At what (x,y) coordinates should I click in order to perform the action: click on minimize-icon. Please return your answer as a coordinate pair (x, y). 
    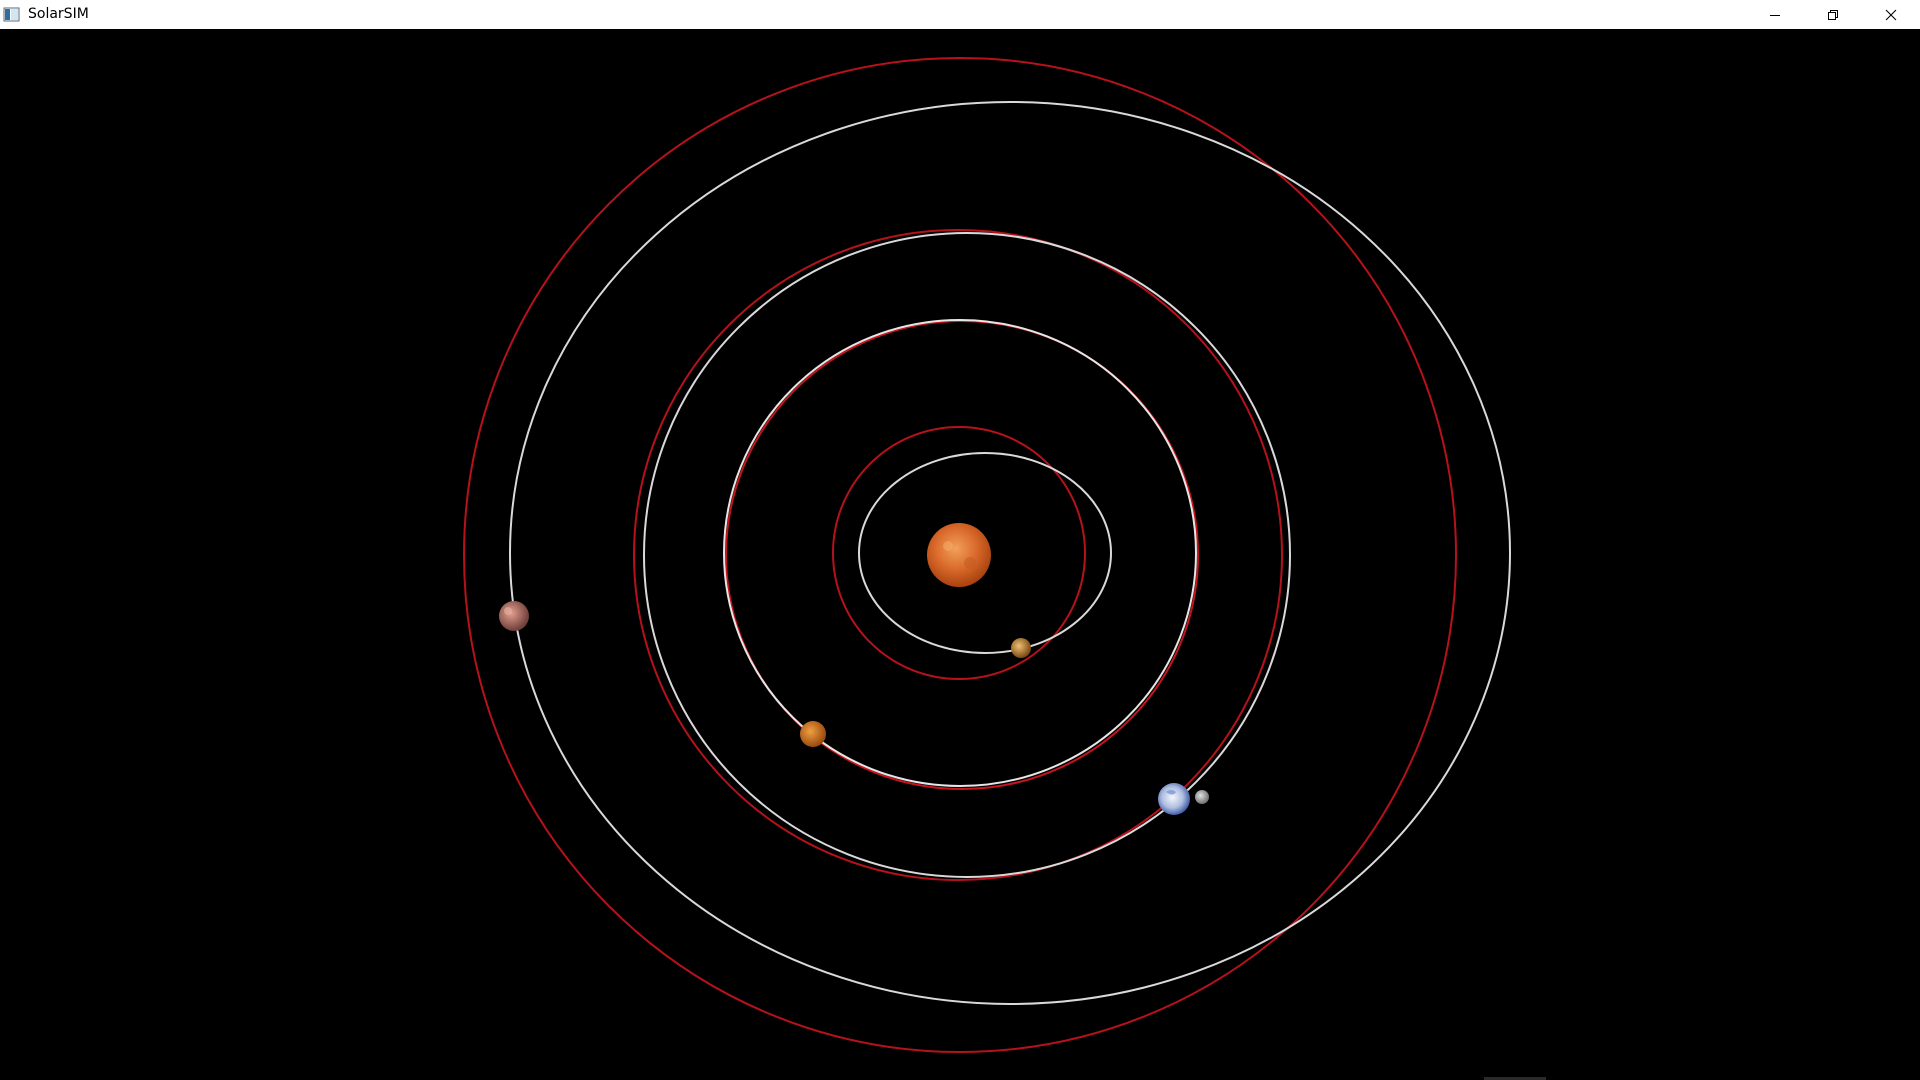
    Looking at the image, I should click on (1775, 15).